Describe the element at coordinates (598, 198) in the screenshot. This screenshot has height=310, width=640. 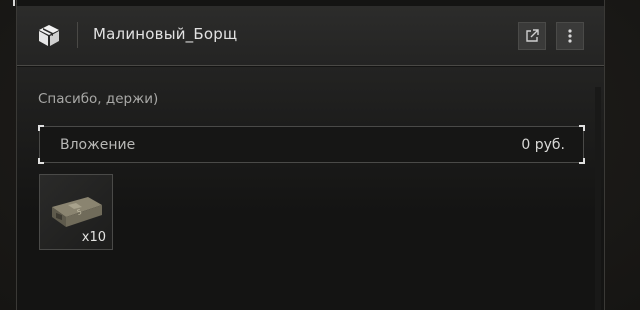
I see `scrollbar` at that location.